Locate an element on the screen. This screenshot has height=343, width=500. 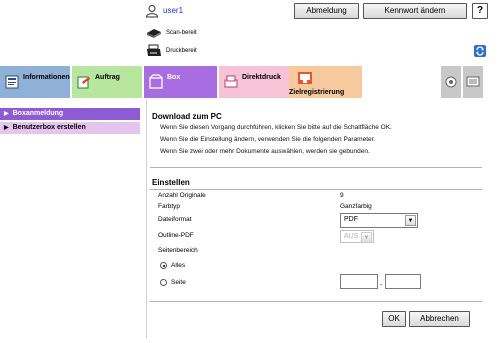
color-type-value: Ganzfarbig is located at coordinates (356, 206).